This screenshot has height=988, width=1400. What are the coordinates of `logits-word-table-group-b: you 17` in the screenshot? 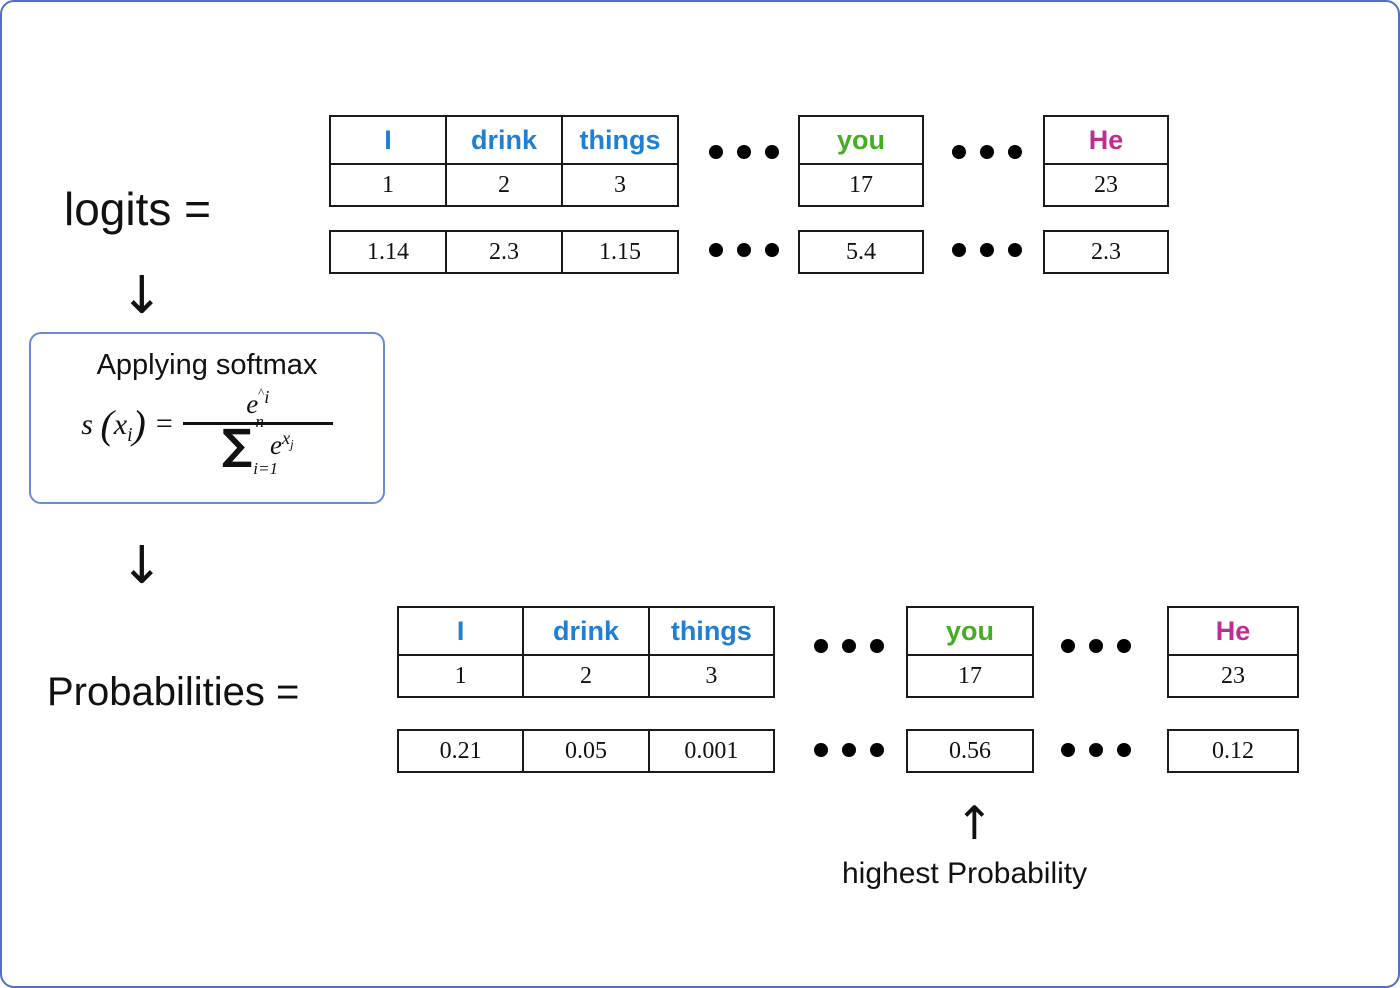 It's located at (861, 161).